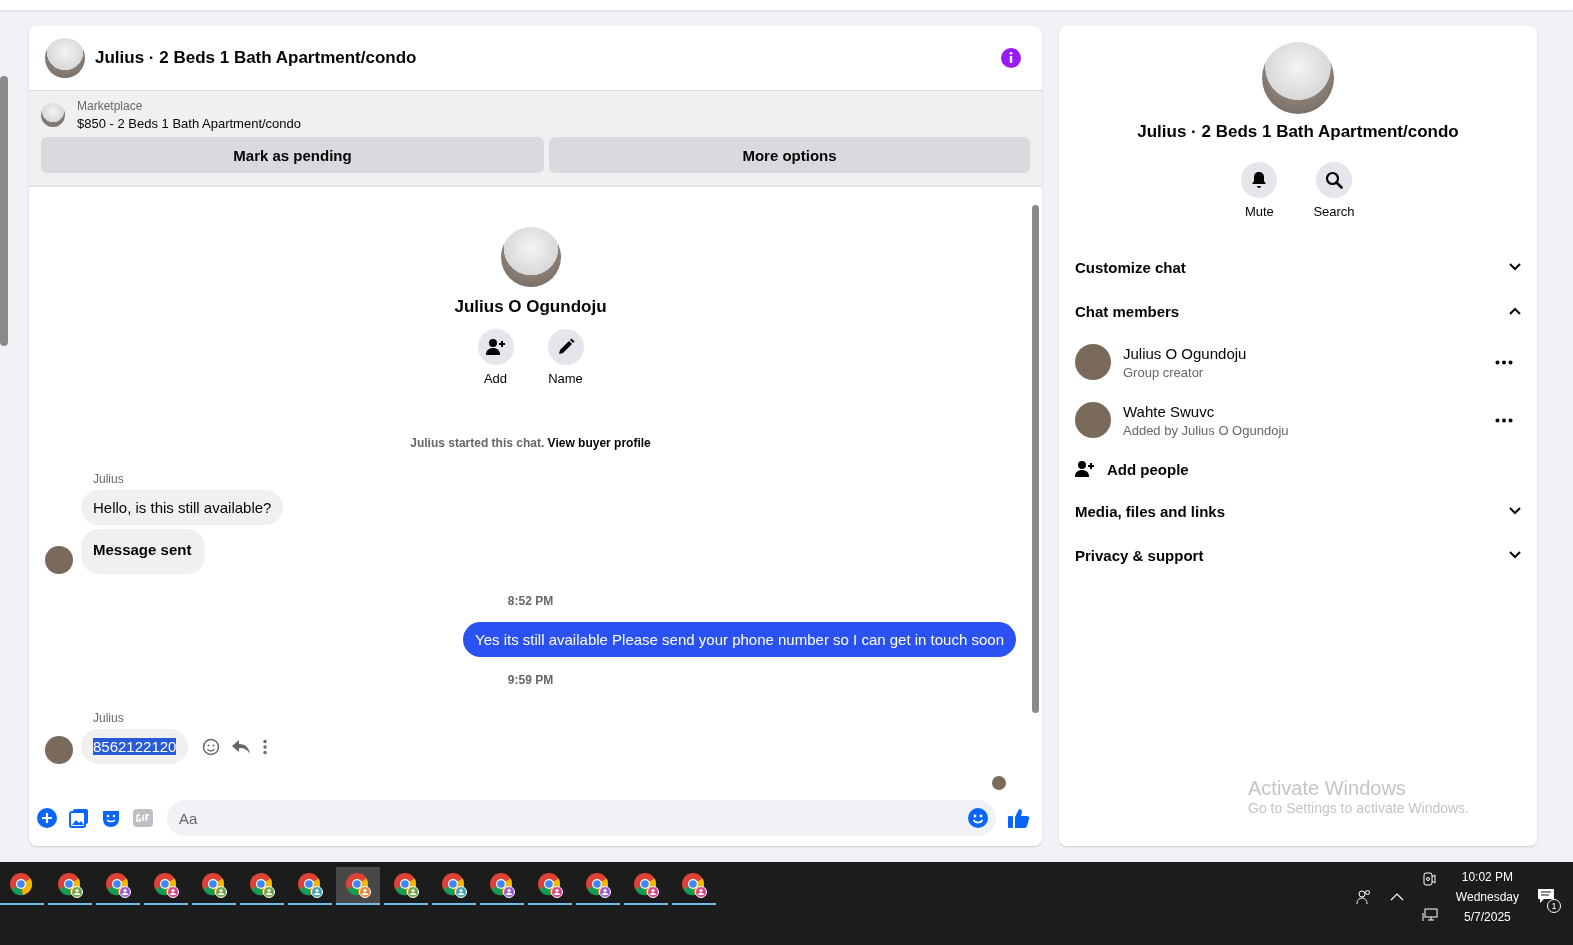 This screenshot has width=1573, height=945. I want to click on listing-title: $850 - 2 Beds 1 Bath Apartment/condo, so click(189, 123).